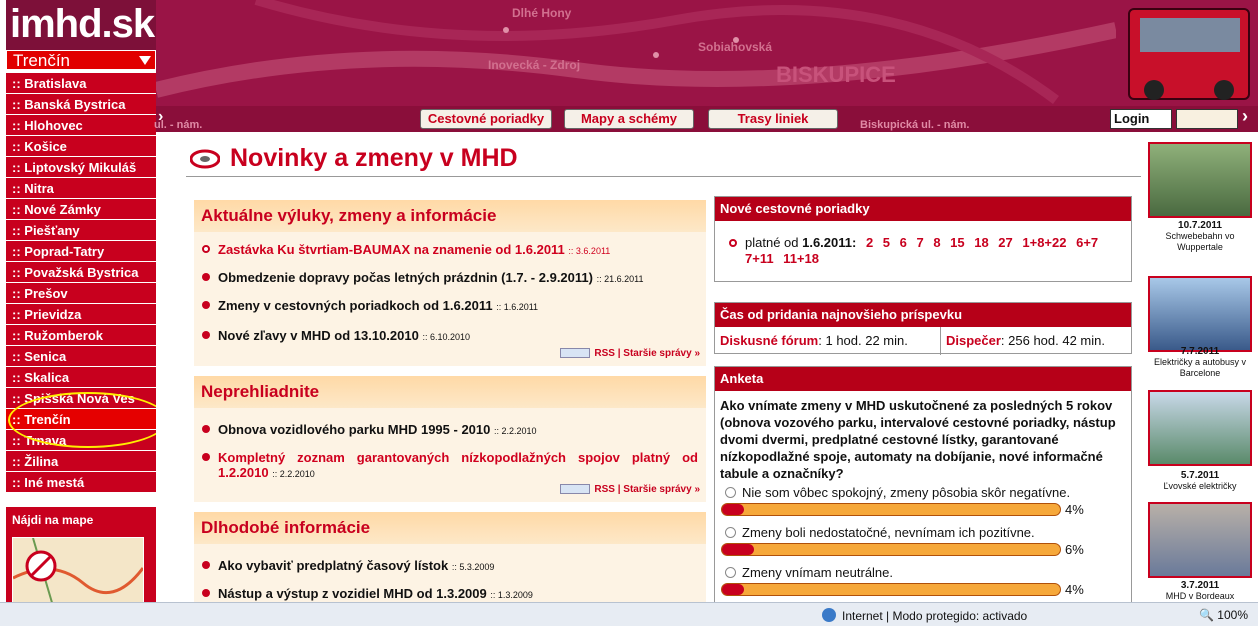 Image resolution: width=1258 pixels, height=626 pixels. I want to click on box-title: Čas od pridania najnovšieho príspevku, so click(923, 315).